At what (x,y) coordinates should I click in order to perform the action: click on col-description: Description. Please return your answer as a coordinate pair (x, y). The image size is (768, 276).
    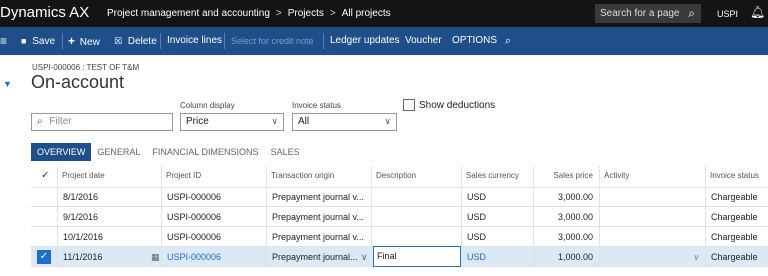
    Looking at the image, I should click on (416, 176).